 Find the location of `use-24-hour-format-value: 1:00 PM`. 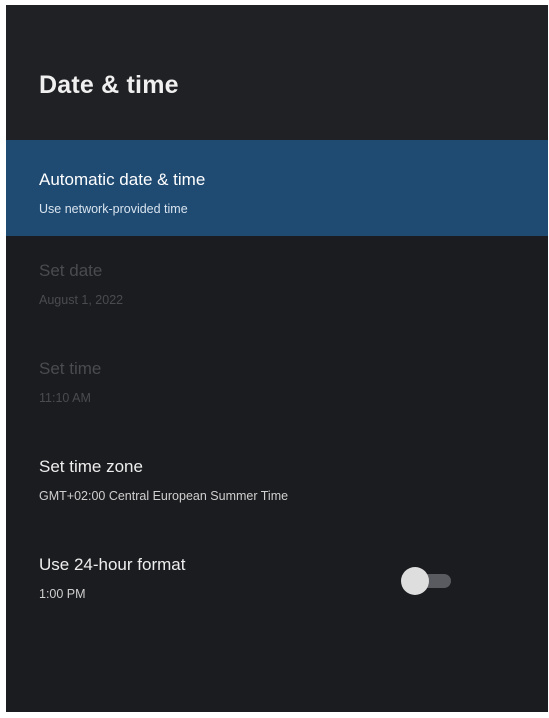

use-24-hour-format-value: 1:00 PM is located at coordinates (62, 594).